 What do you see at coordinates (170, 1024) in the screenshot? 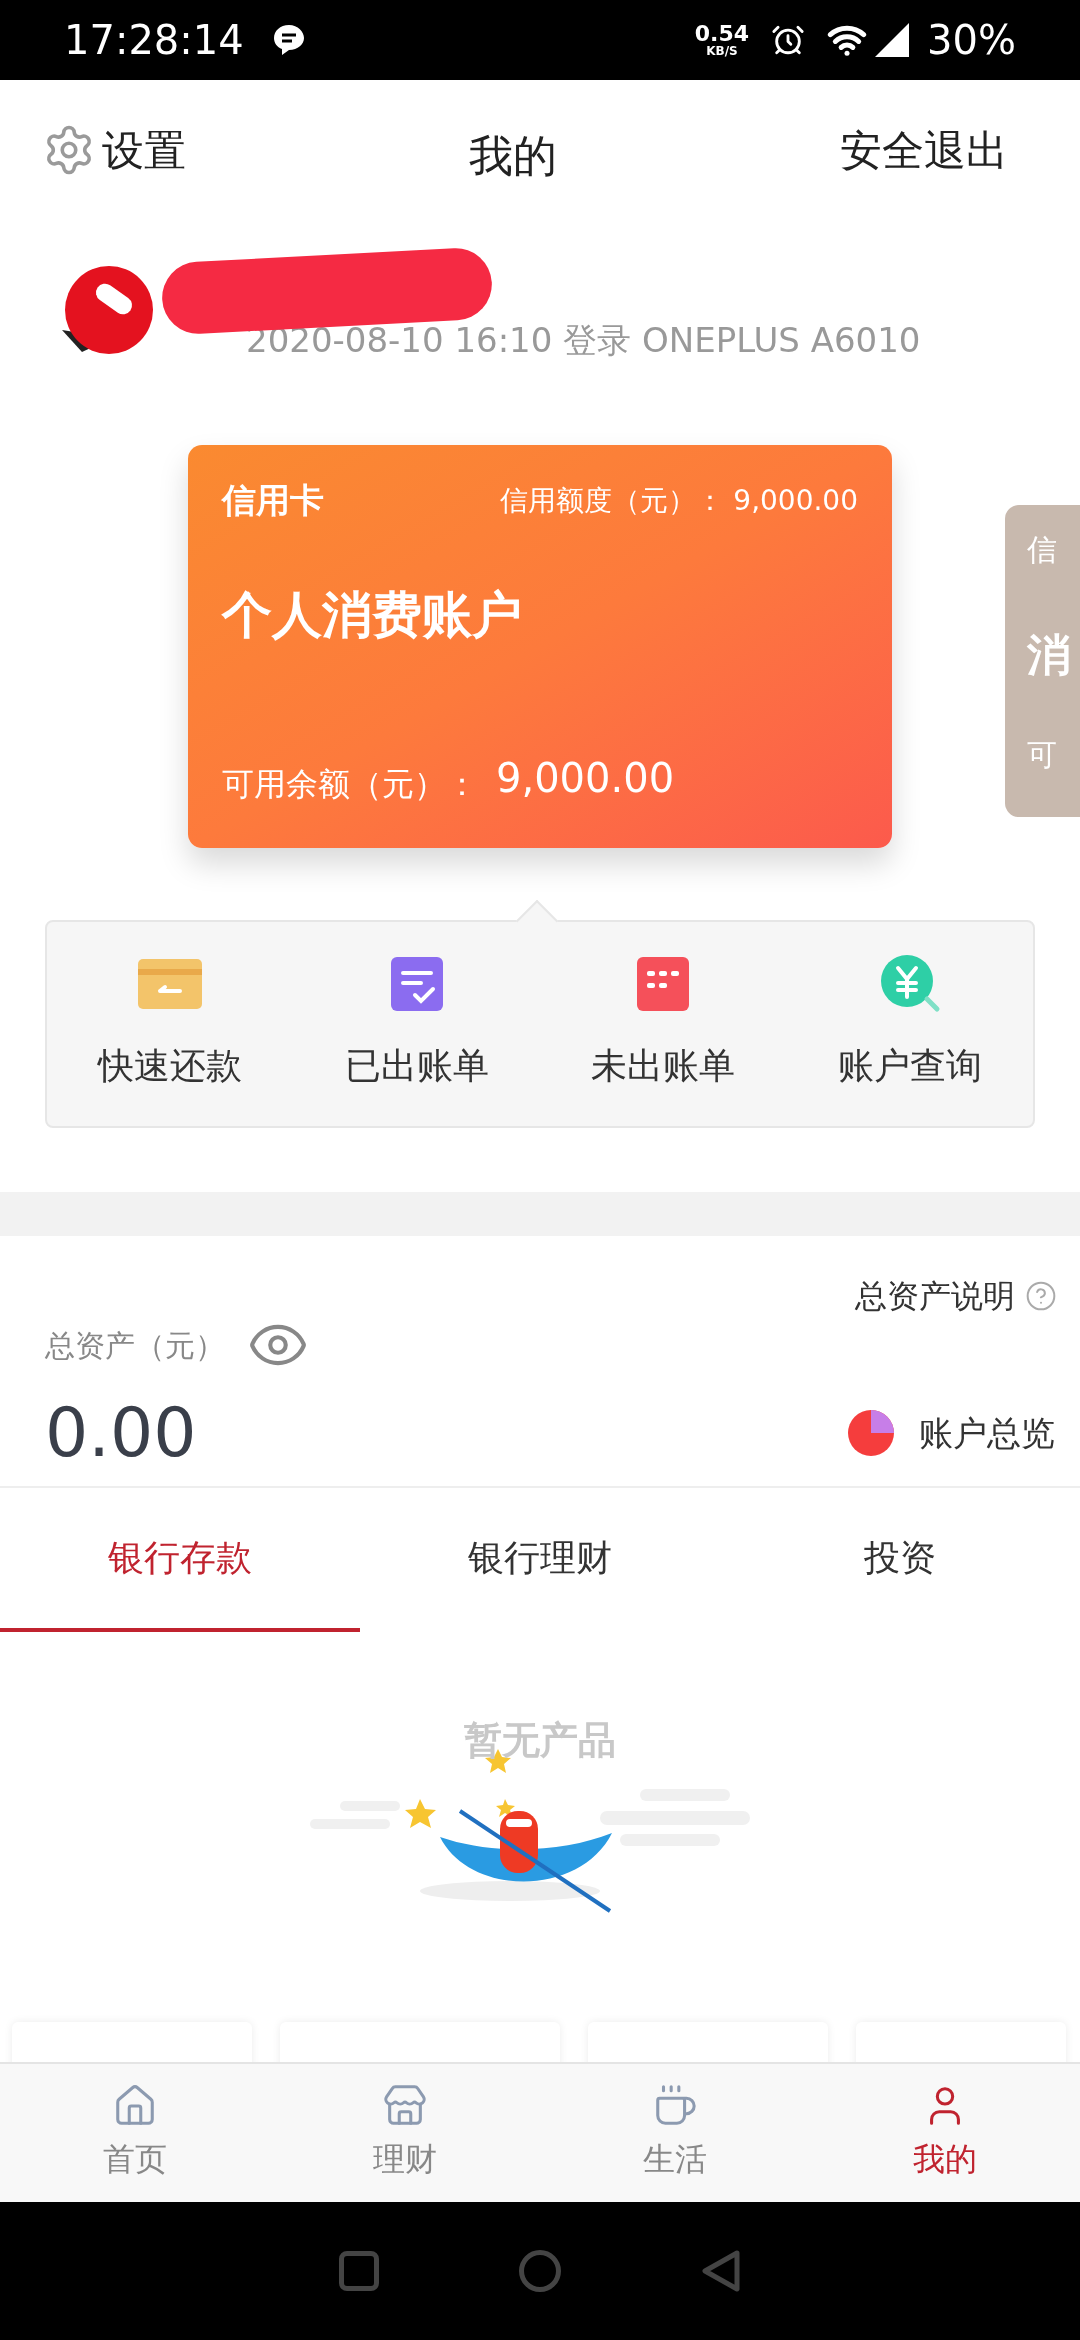
I see `action-button: 快速还款` at bounding box center [170, 1024].